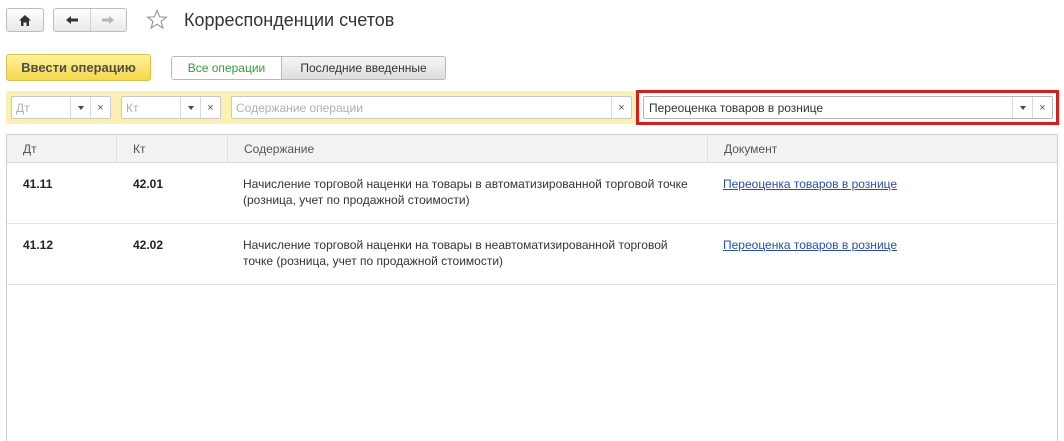 The width and height of the screenshot is (1064, 441). What do you see at coordinates (363, 68) in the screenshot?
I see `tab-recent-operations: Последние введенные` at bounding box center [363, 68].